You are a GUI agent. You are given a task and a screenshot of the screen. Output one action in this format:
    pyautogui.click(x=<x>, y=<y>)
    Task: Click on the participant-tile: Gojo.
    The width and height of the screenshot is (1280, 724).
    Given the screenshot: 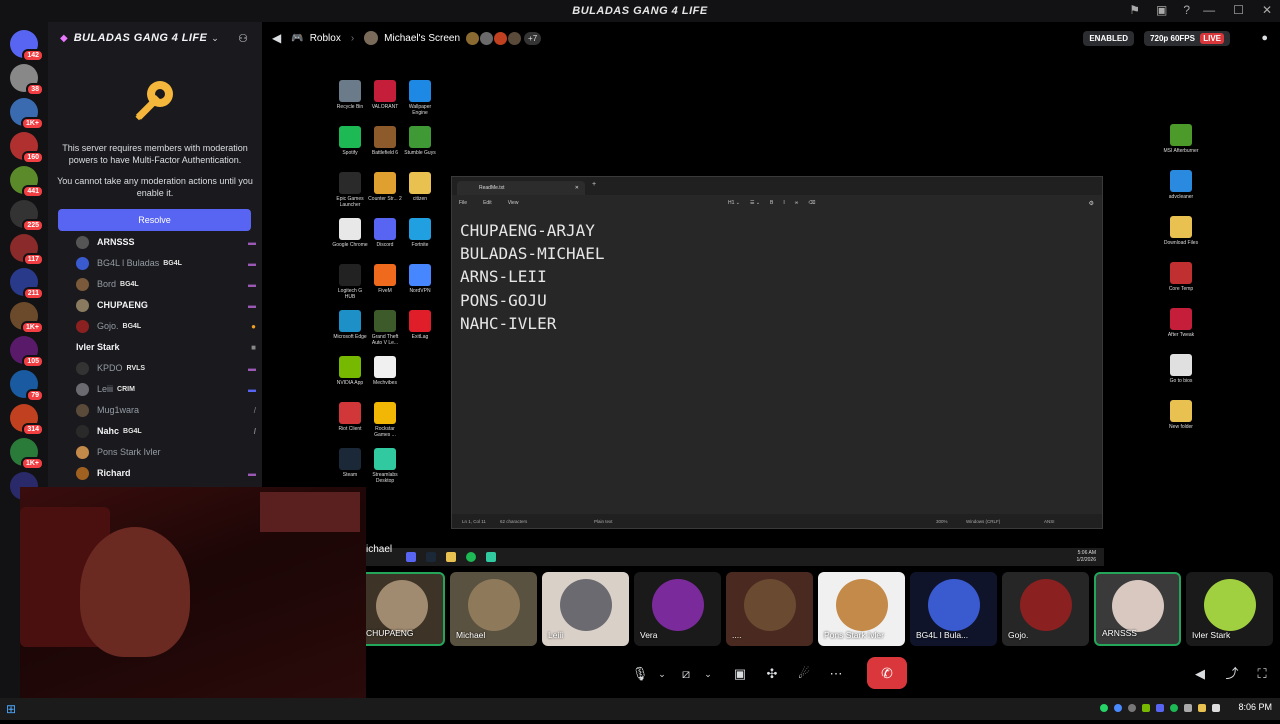 What is the action you would take?
    pyautogui.click(x=1045, y=609)
    